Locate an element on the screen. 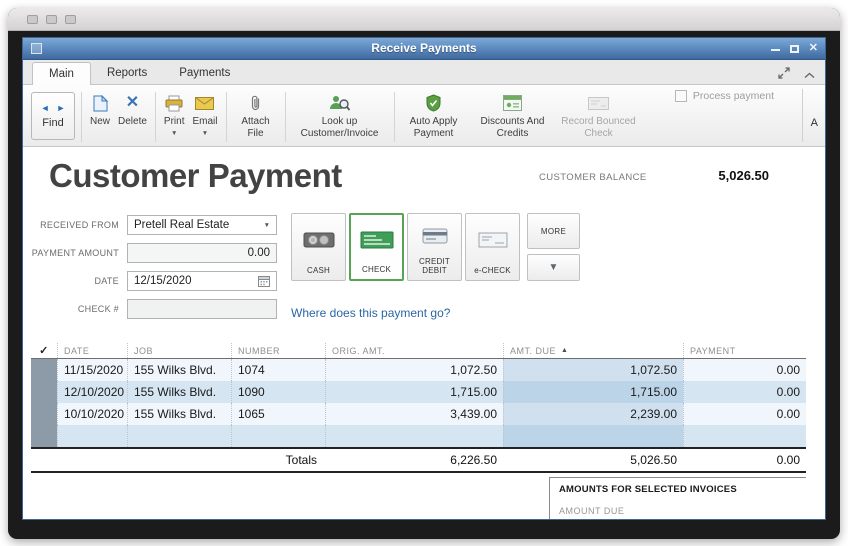  ribbon-tab-bar: Main Reports Payments is located at coordinates (424, 72).